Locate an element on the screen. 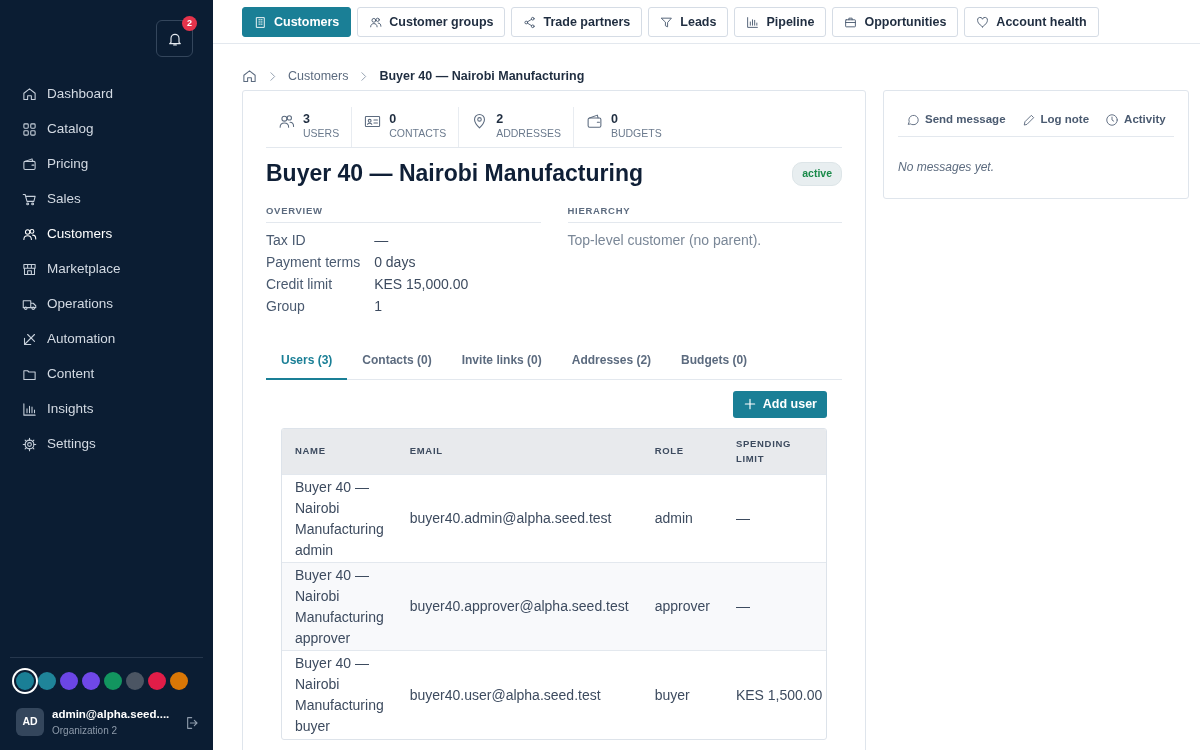 Image resolution: width=1200 pixels, height=750 pixels. field-label: Payment terms is located at coordinates (313, 262).